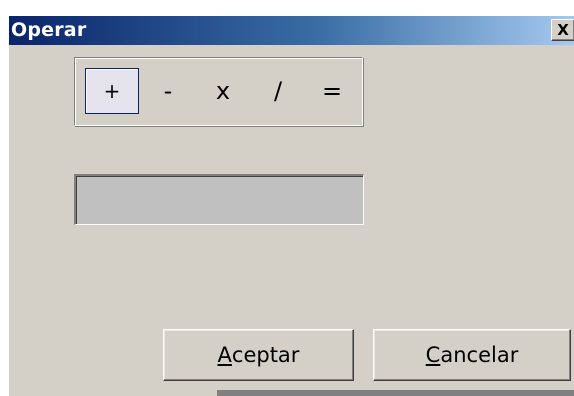  I want to click on operator-multiply-button: x, so click(223, 91).